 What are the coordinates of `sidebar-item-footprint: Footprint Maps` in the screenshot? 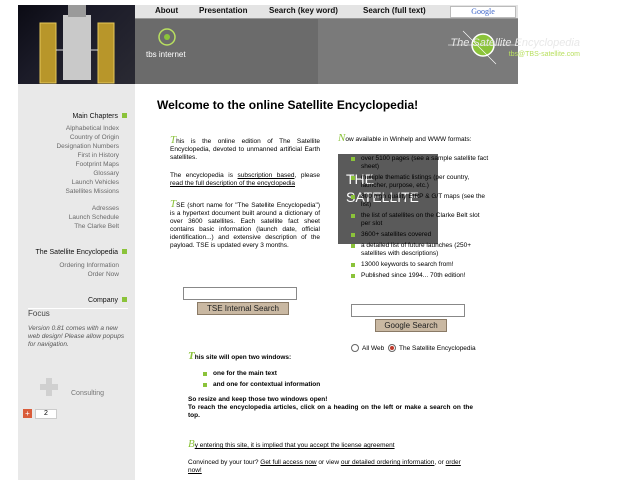 It's located at (97, 164).